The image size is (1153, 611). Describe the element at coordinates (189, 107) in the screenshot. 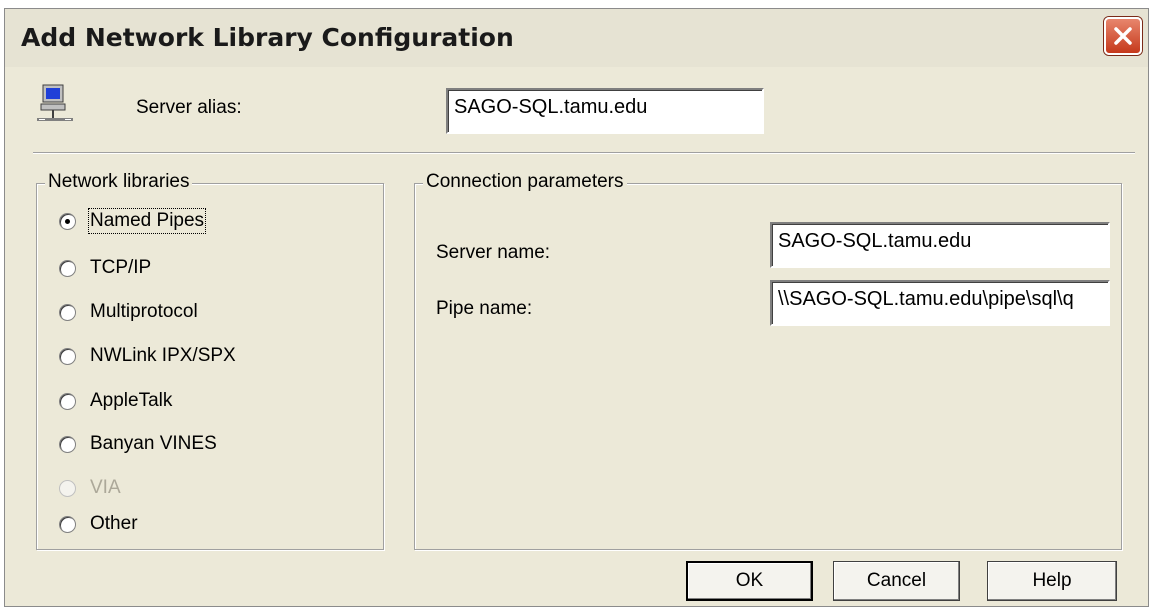

I see `server-alias-label: Server alias:` at that location.